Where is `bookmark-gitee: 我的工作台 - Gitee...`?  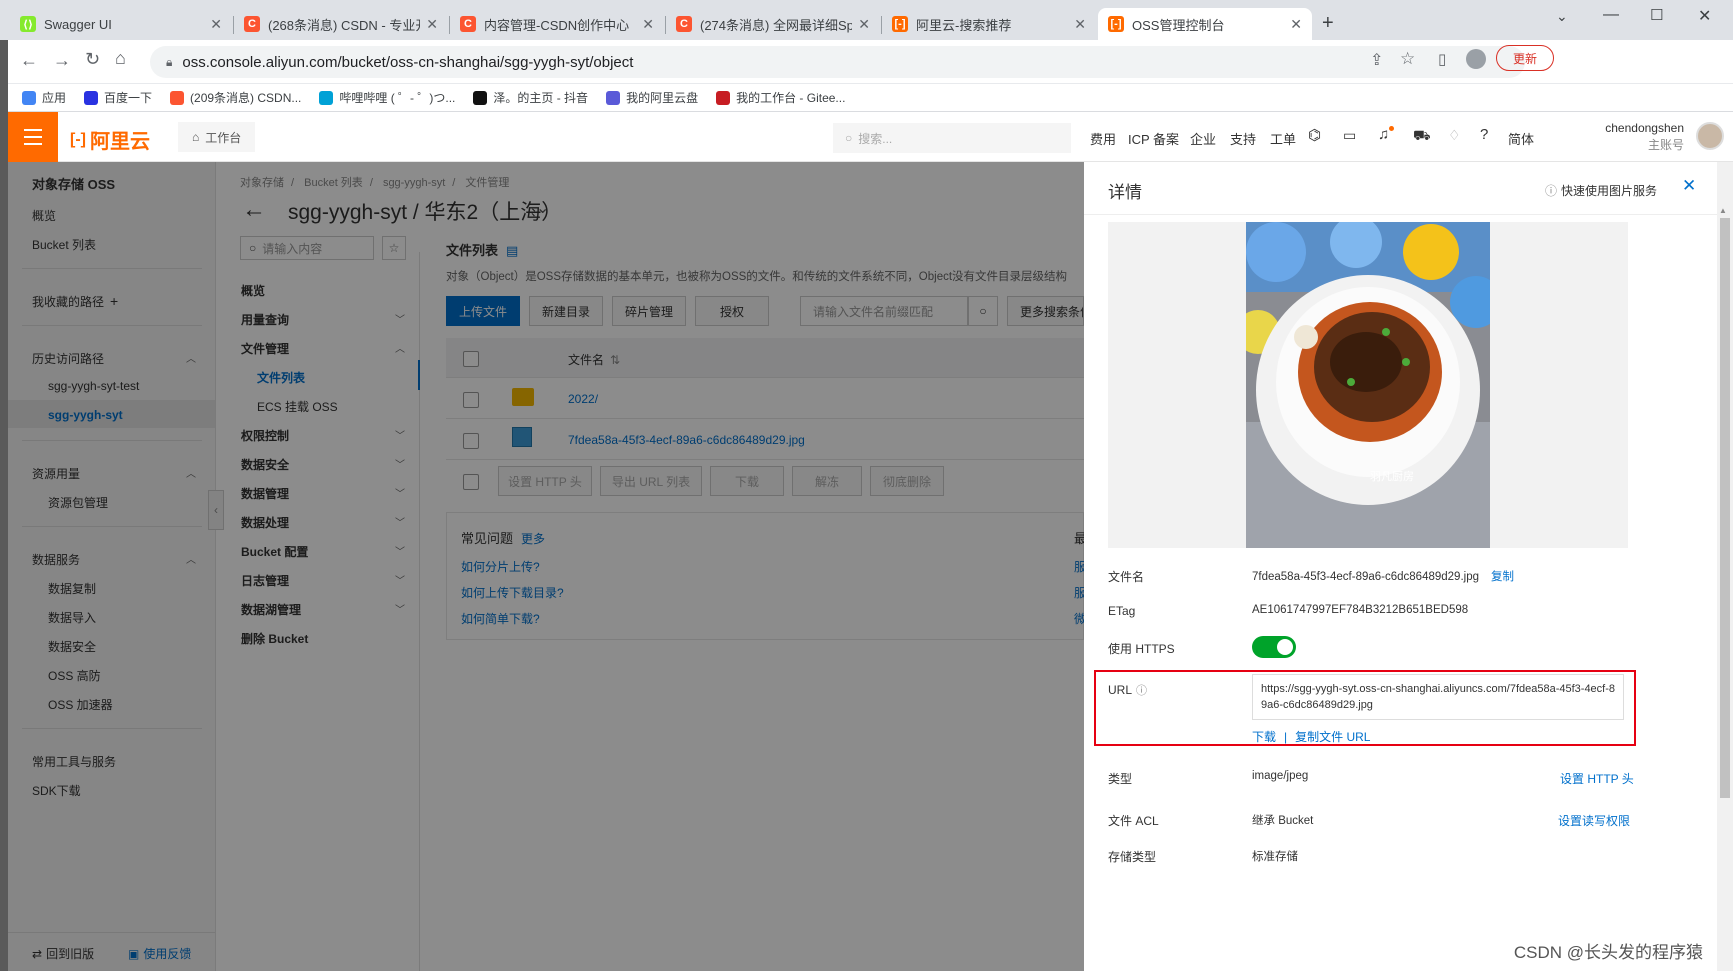 bookmark-gitee: 我的工作台 - Gitee... is located at coordinates (780, 97).